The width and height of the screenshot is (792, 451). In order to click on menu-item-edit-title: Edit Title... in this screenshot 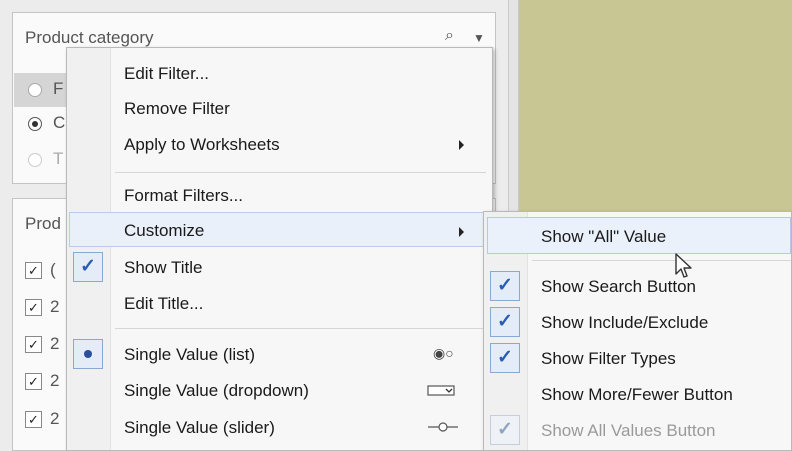, I will do `click(163, 304)`.